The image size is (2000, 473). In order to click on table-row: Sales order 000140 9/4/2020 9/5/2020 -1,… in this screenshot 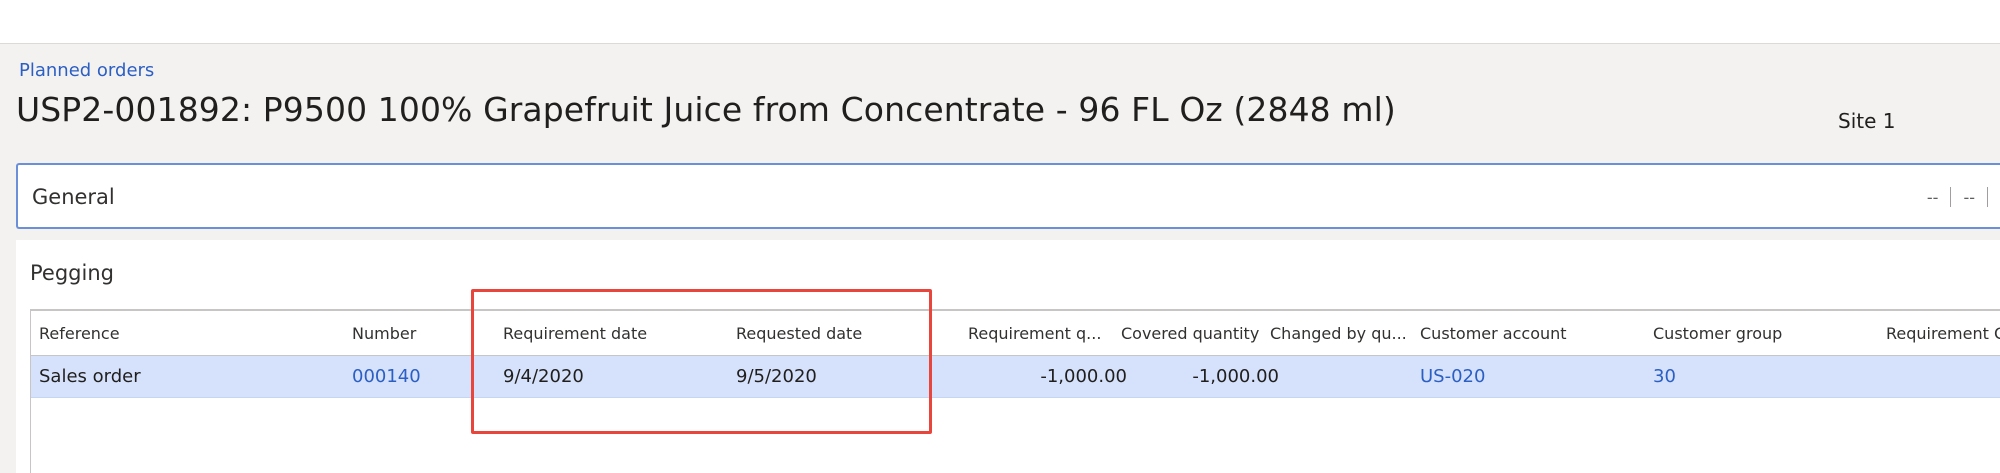, I will do `click(1015, 377)`.